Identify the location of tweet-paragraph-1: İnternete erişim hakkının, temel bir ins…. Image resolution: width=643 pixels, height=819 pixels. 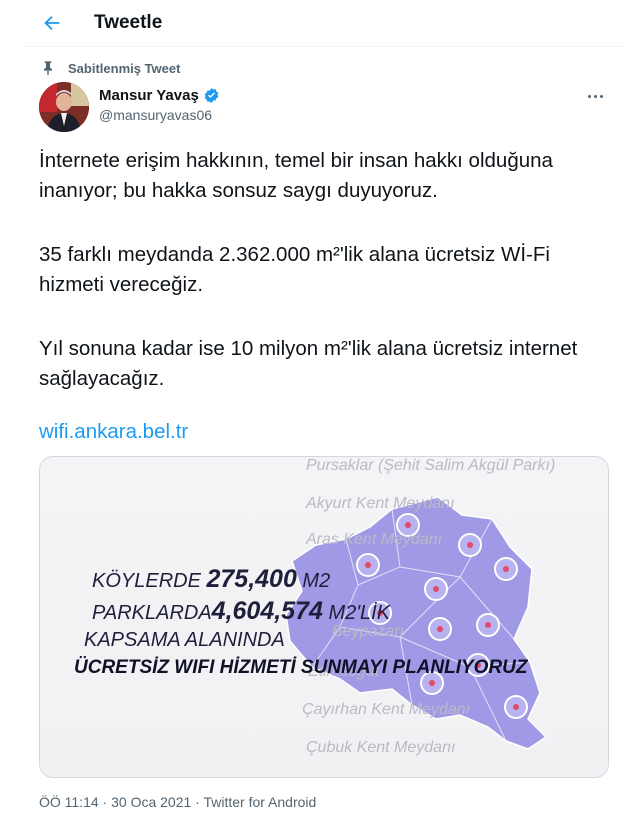
(296, 175).